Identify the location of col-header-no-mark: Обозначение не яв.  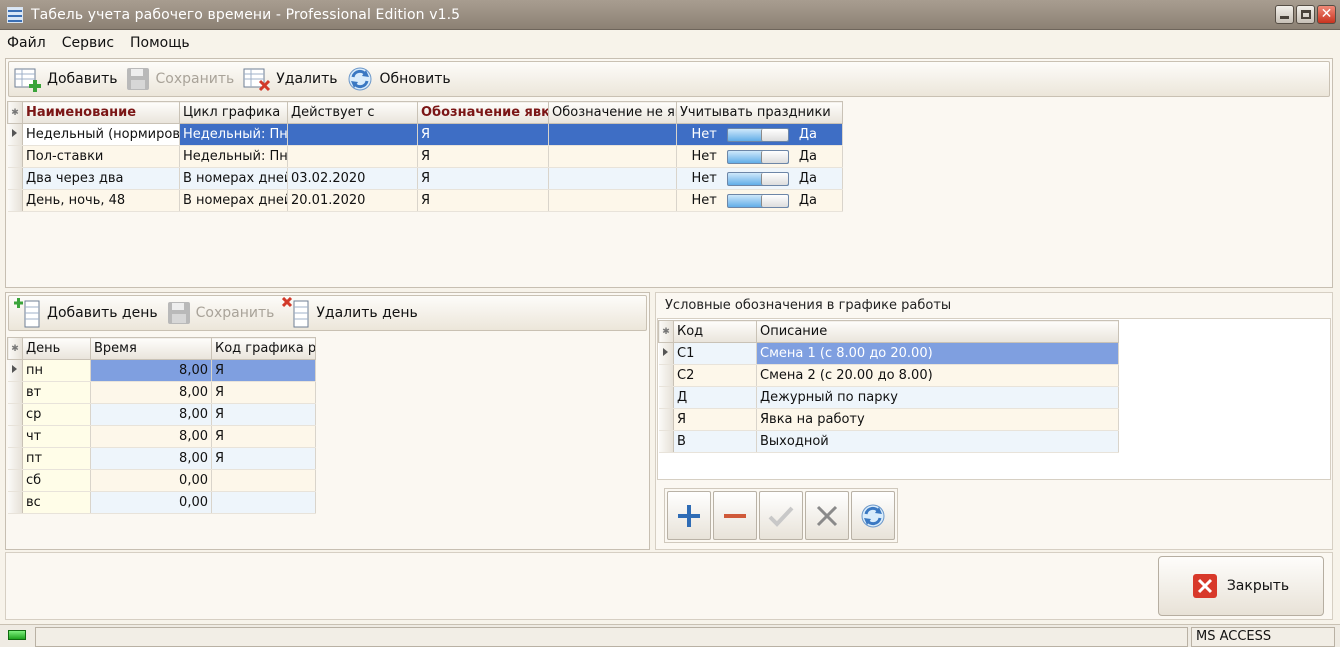
(612, 112).